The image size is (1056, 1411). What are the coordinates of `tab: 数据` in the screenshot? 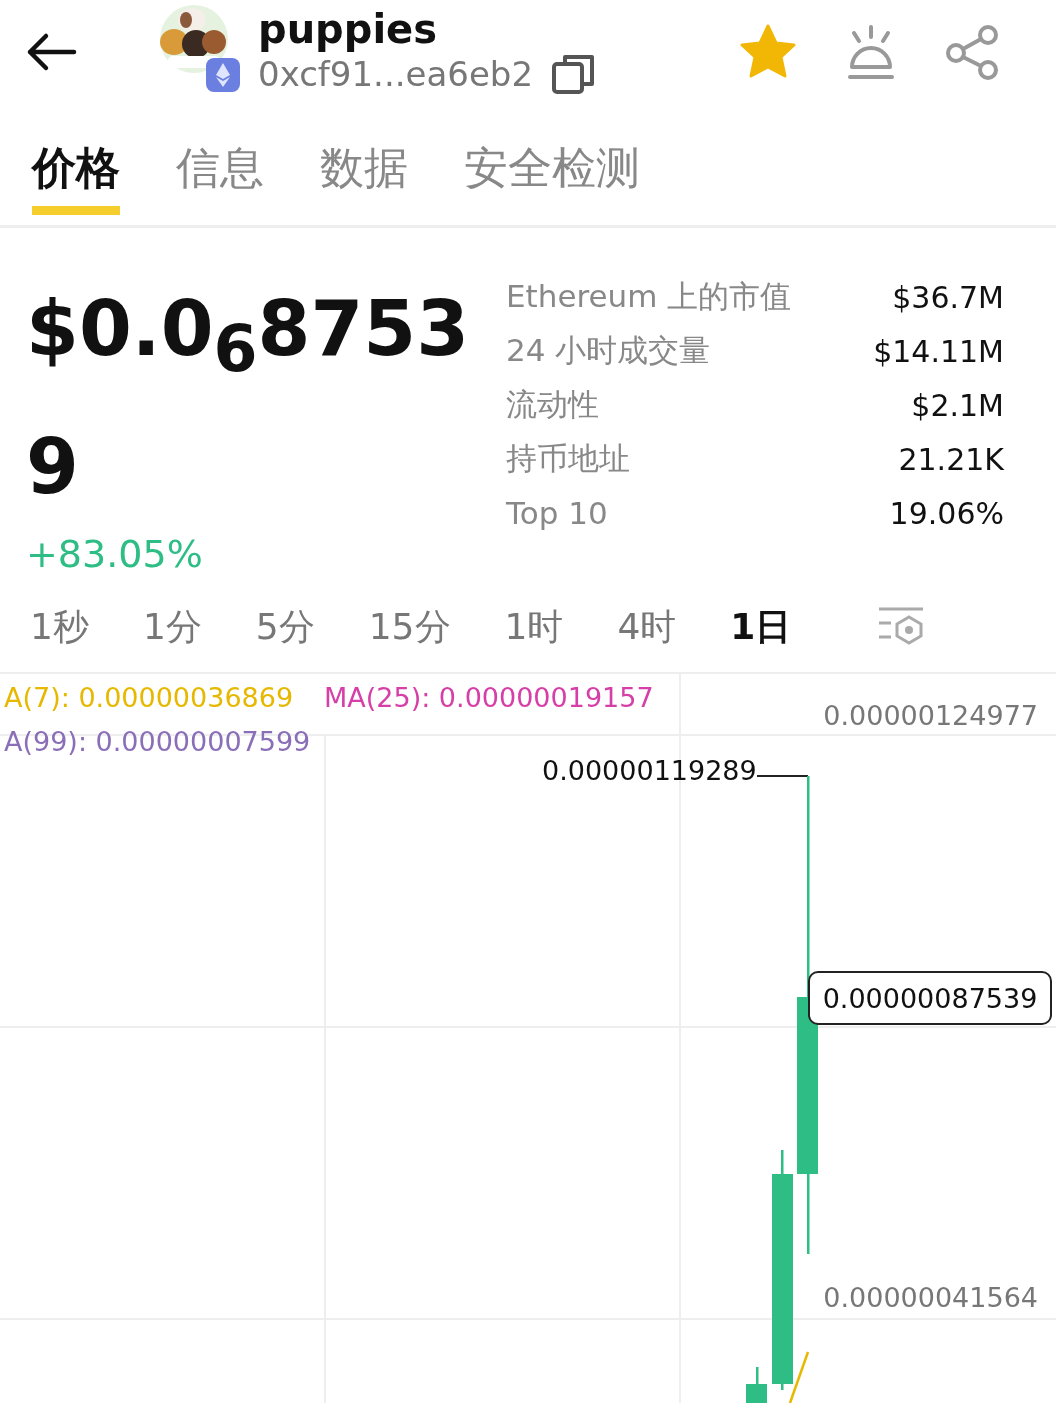 It's located at (364, 168).